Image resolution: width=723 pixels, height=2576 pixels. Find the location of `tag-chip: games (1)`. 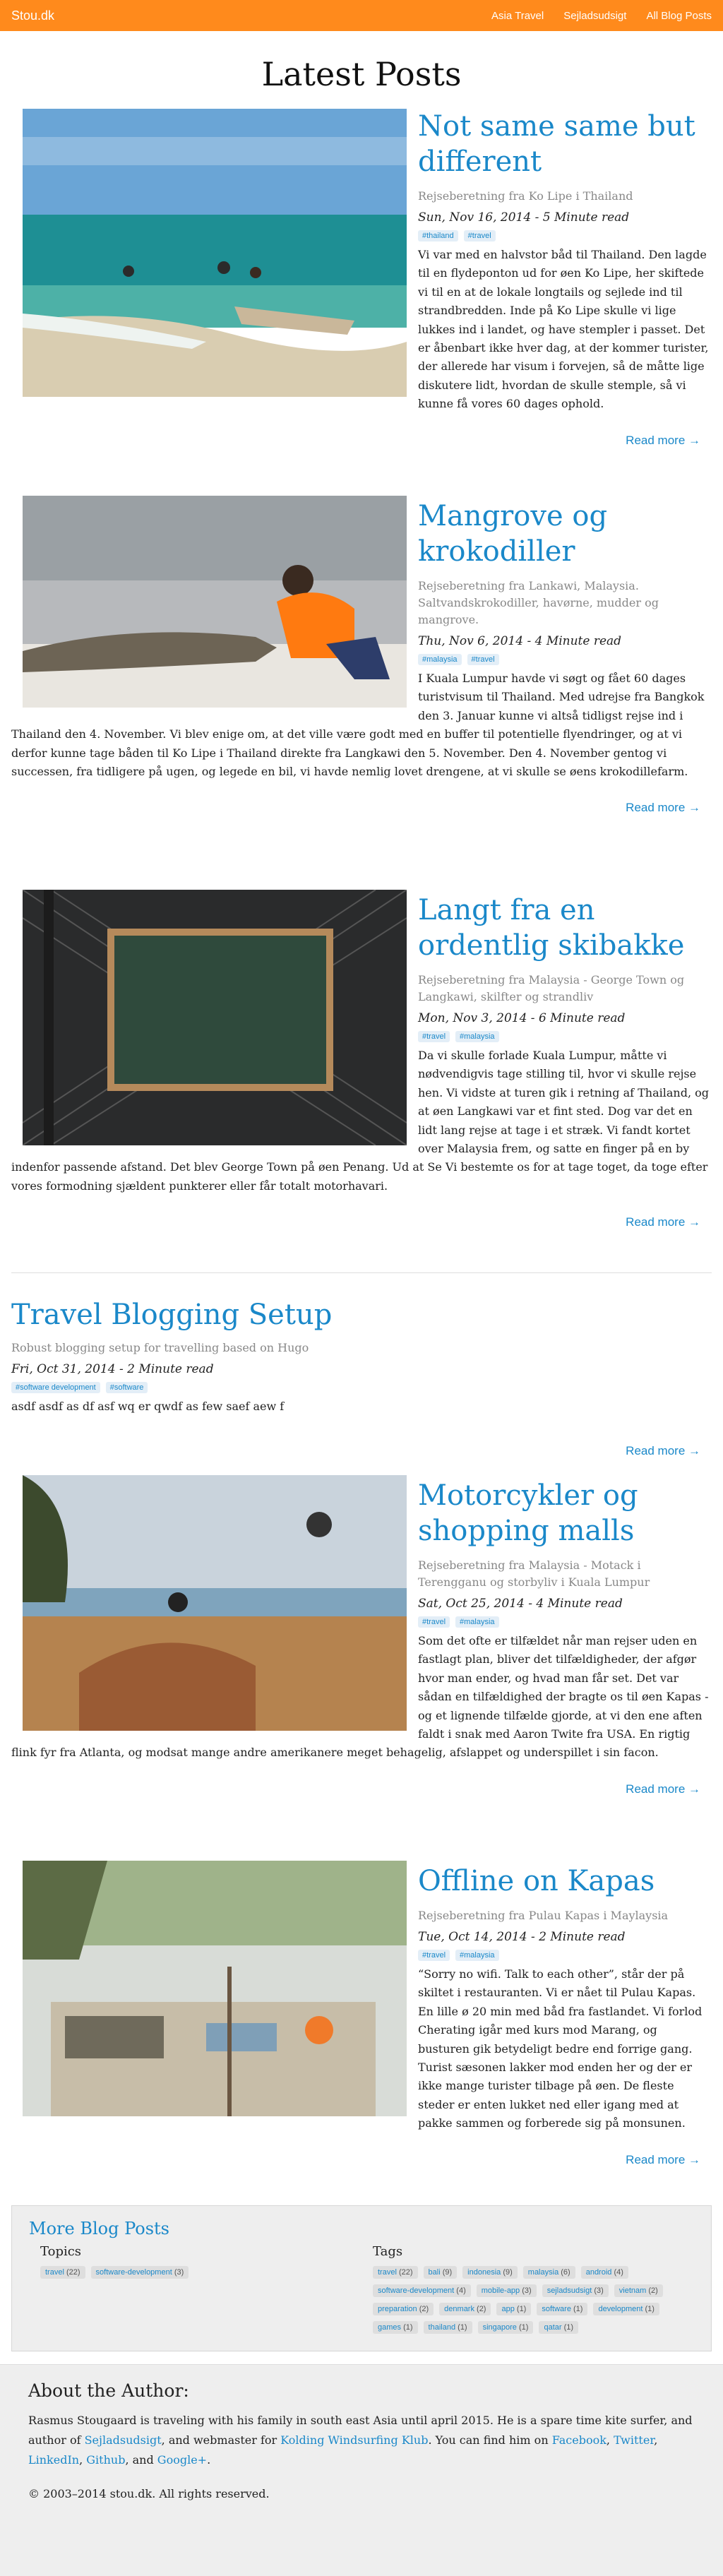

tag-chip: games (1) is located at coordinates (396, 2327).